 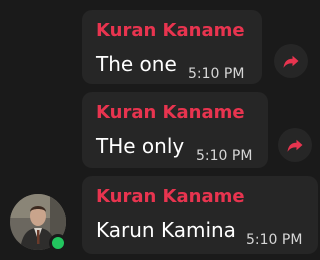 What do you see at coordinates (58, 243) in the screenshot?
I see `online-status-indicator` at bounding box center [58, 243].